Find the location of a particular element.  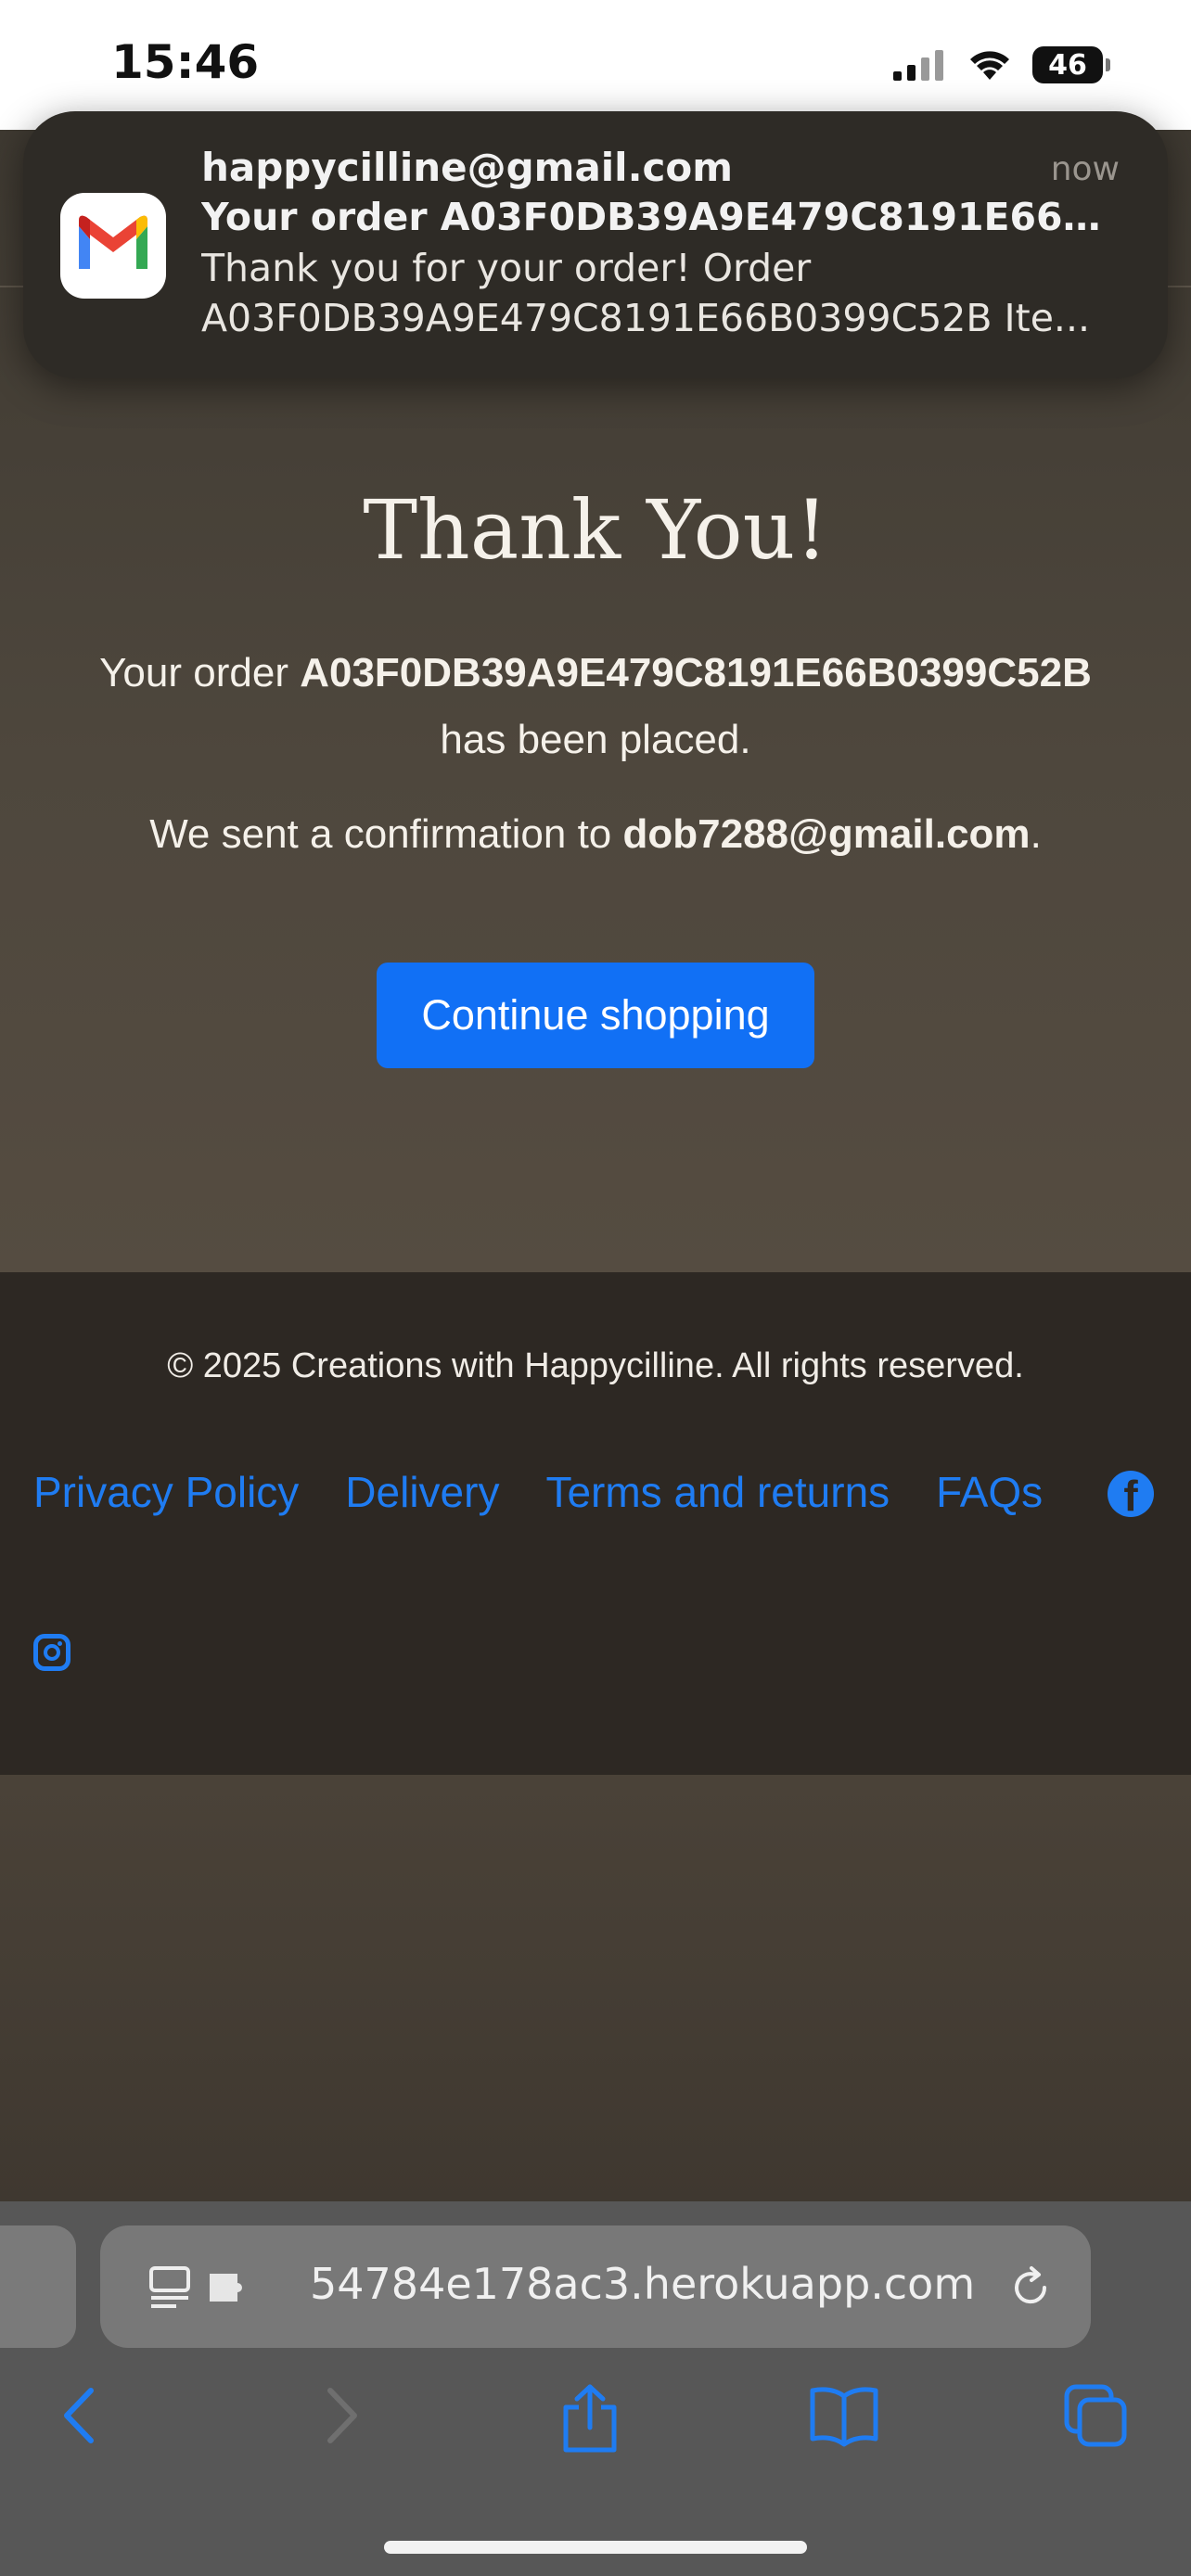

facebook-icon: f is located at coordinates (1131, 1495).